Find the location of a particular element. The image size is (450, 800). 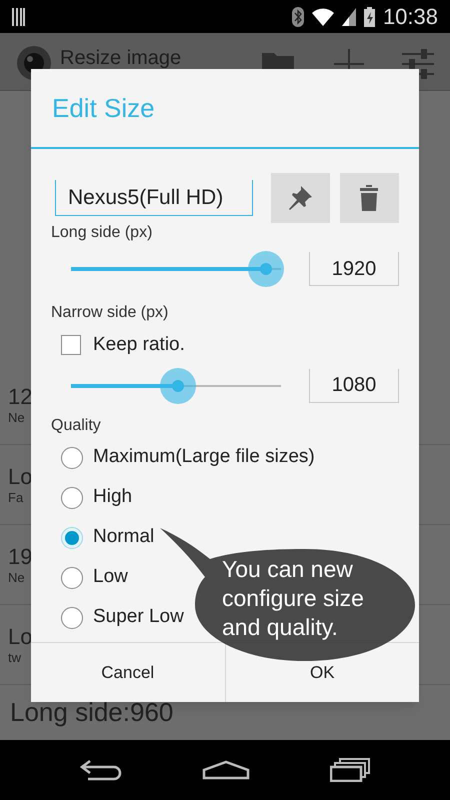

radio-label: Maximum(Large file sizes) is located at coordinates (204, 457).